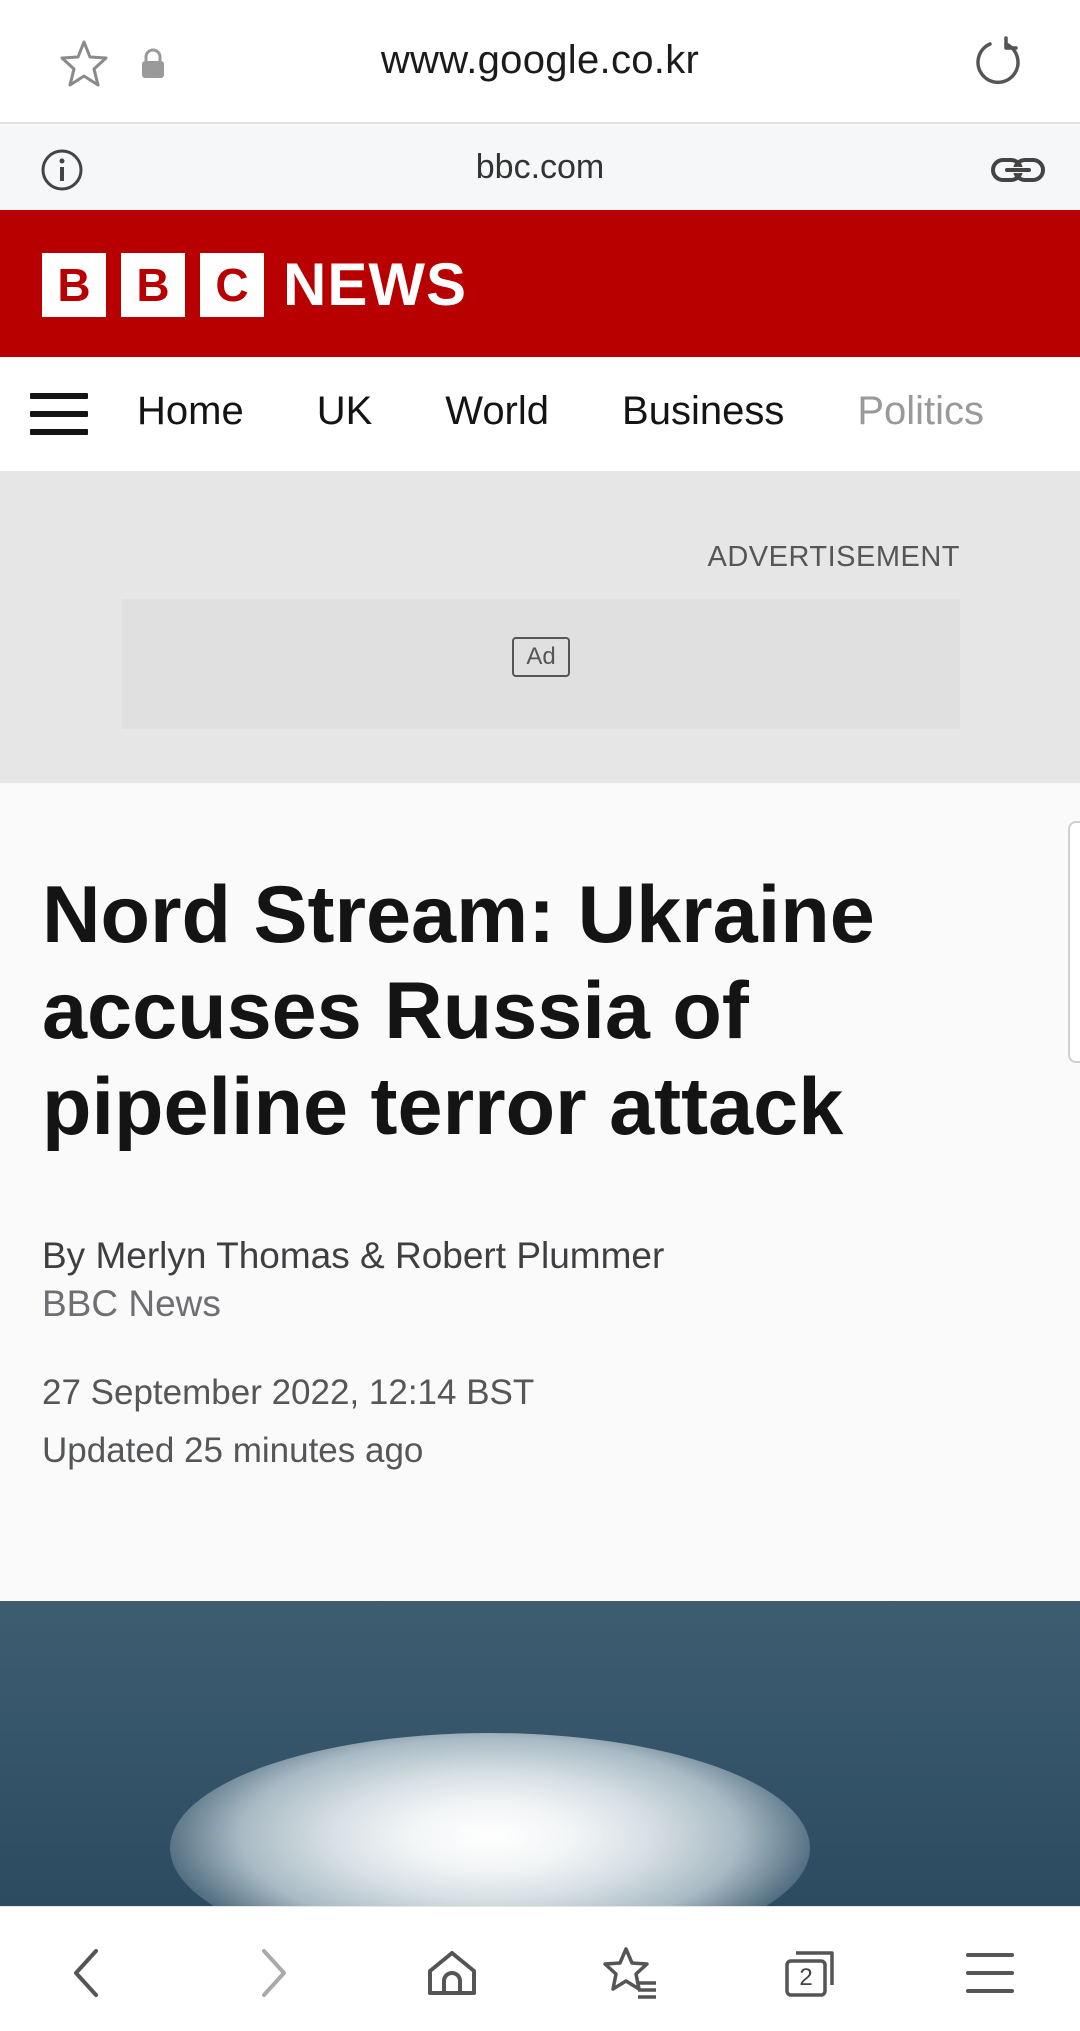  Describe the element at coordinates (88, 1973) in the screenshot. I see `back-icon` at that location.